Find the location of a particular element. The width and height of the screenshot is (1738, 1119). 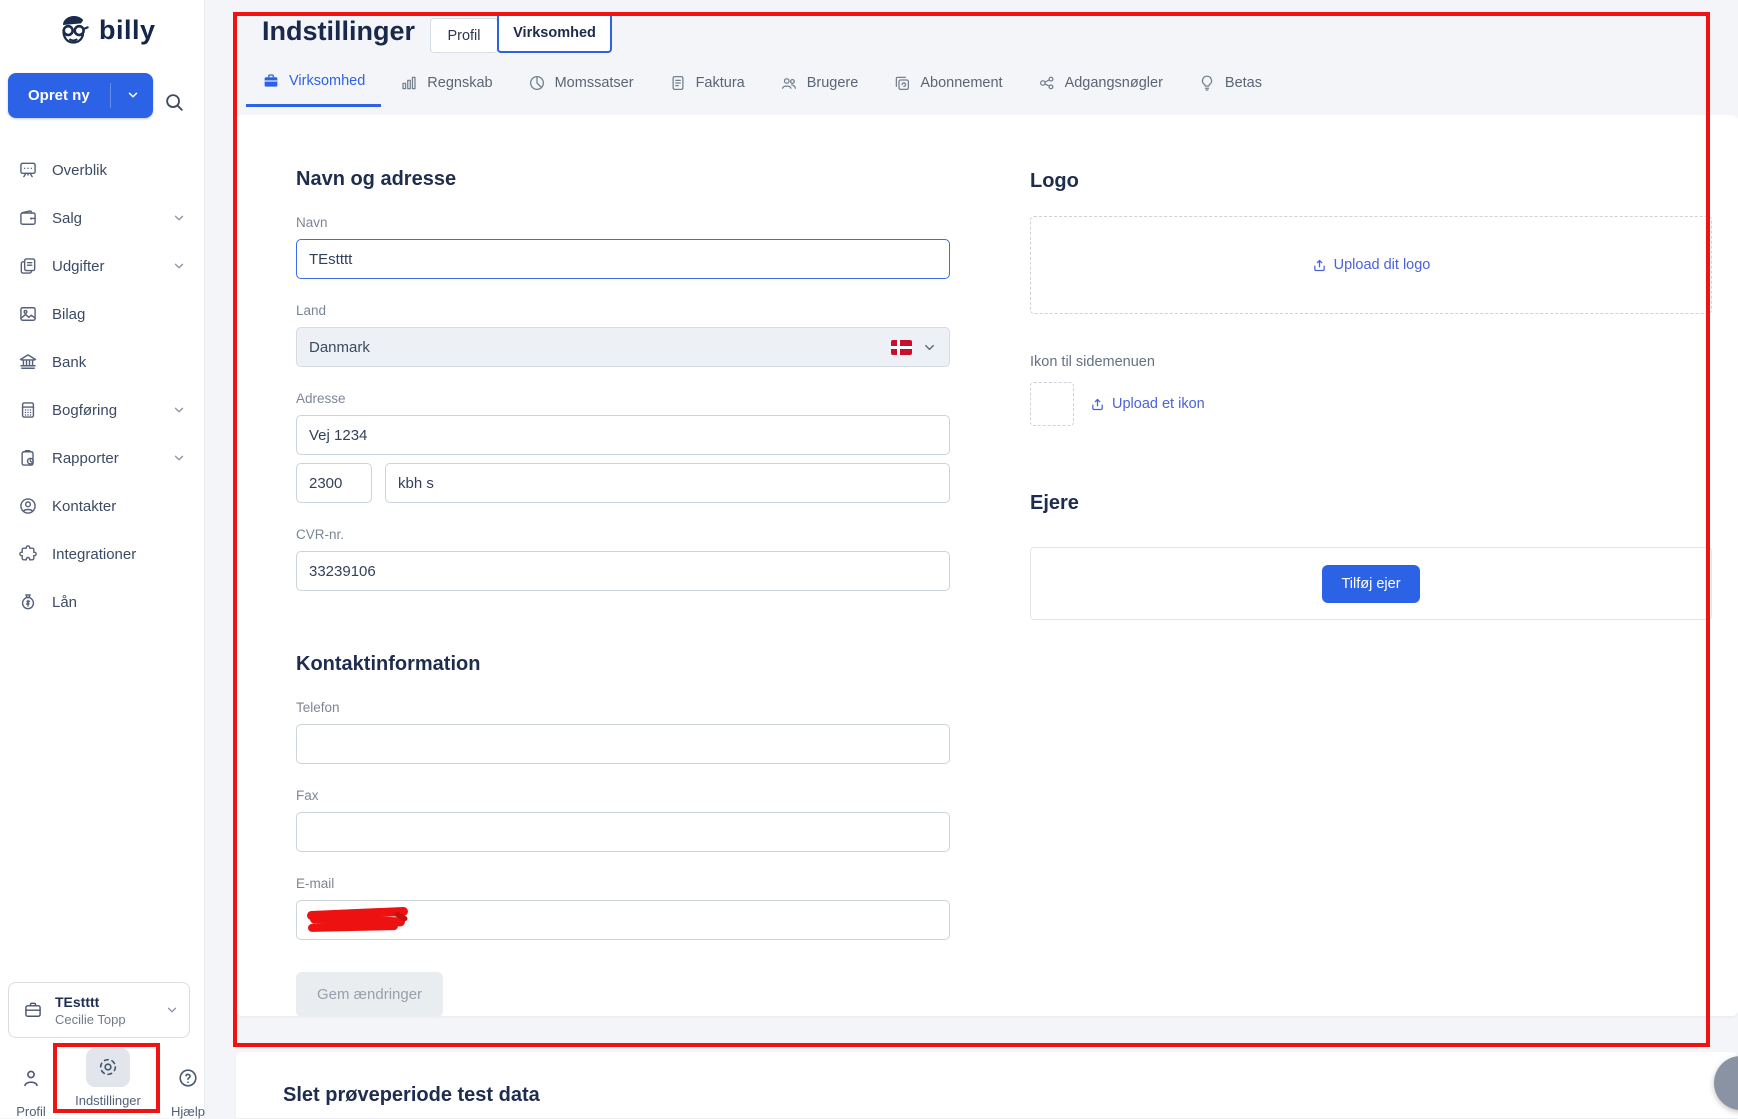

footer-item-profil: Profil is located at coordinates (31, 1088).